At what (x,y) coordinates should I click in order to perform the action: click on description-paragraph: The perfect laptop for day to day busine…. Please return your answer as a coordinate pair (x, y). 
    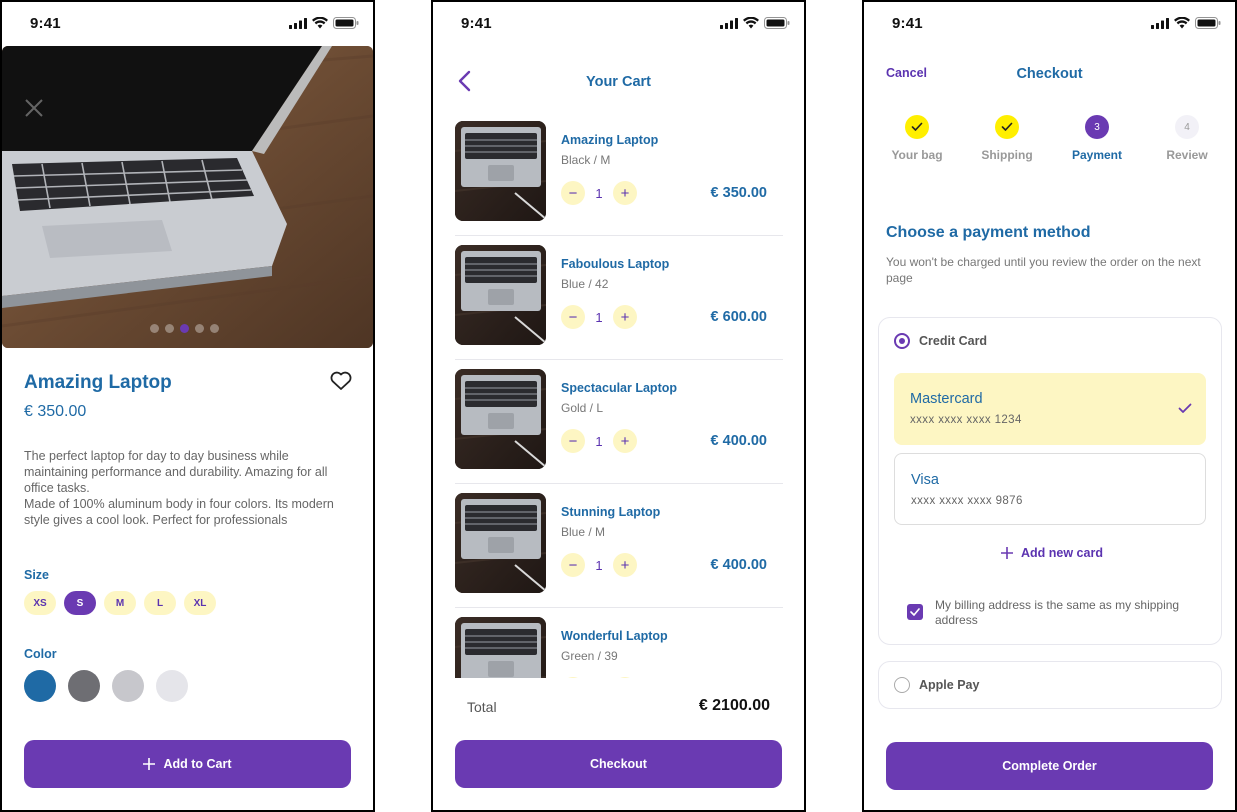
    Looking at the image, I should click on (176, 472).